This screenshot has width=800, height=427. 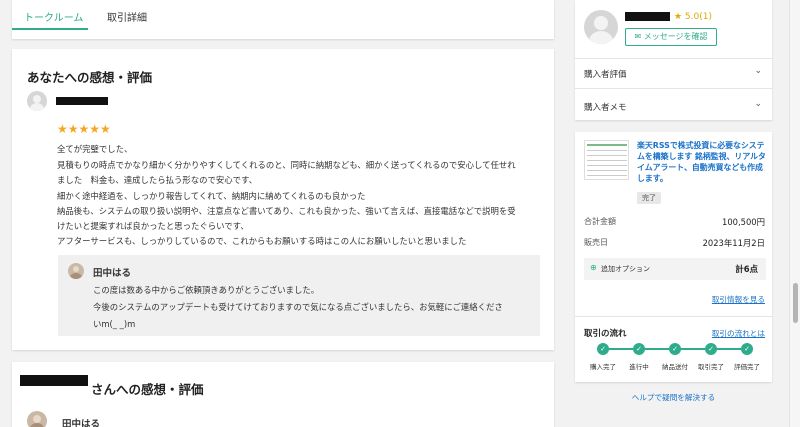 I want to click on mail-icon: ✉, so click(x=639, y=36).